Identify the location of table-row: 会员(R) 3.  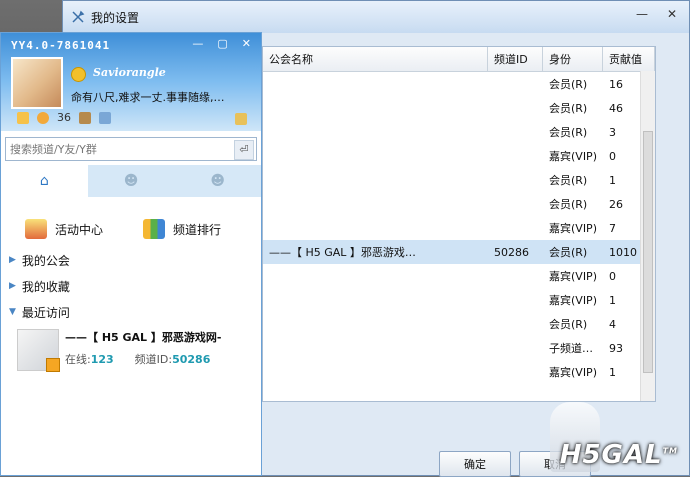
(459, 132).